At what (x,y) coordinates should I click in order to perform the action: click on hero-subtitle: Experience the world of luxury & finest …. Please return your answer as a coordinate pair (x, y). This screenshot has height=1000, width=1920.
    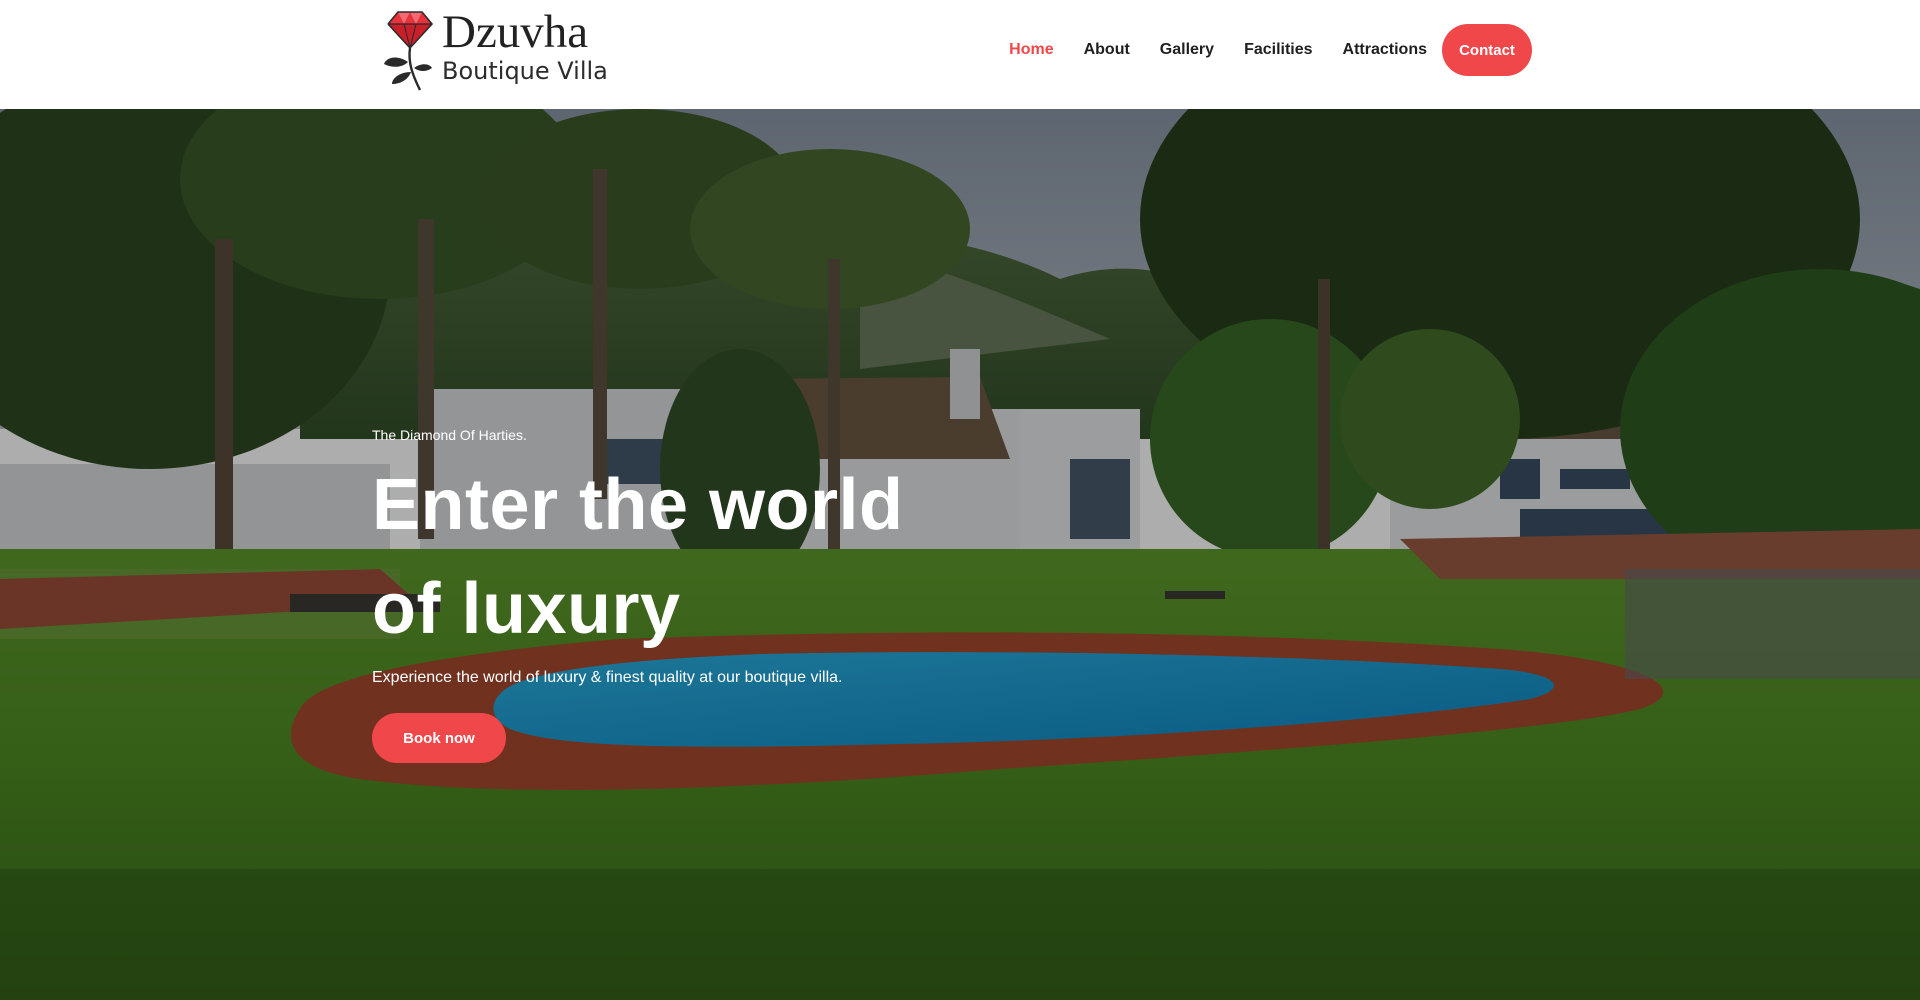
    Looking at the image, I should click on (607, 677).